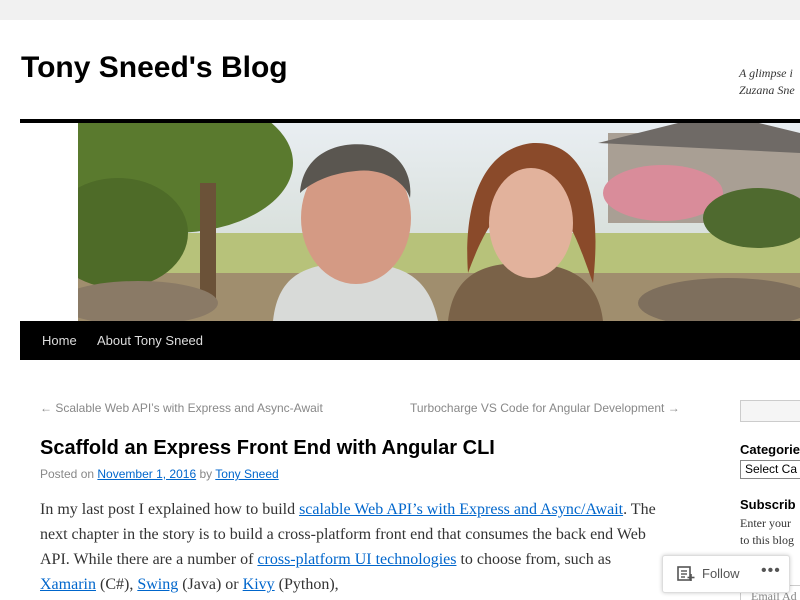  I want to click on categories-select: Select Ca, so click(770, 469).